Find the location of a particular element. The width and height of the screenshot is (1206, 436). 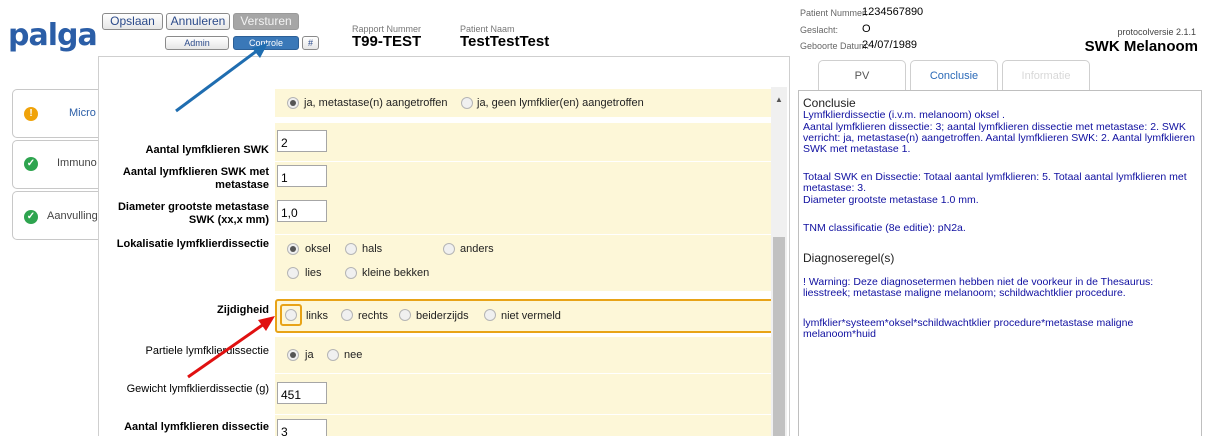

blue-arrow-head is located at coordinates (260, 50).